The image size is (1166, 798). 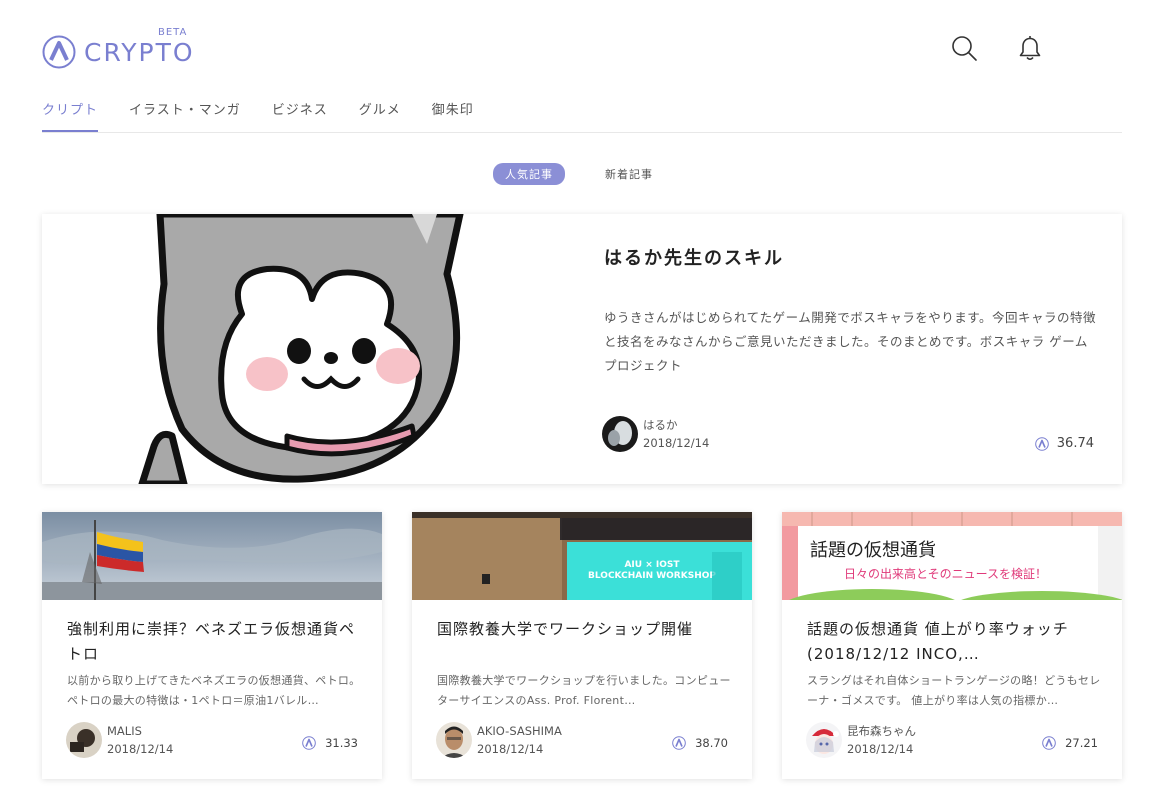 What do you see at coordinates (873, 550) in the screenshot?
I see `banner-heading: 話題の仮想通貨` at bounding box center [873, 550].